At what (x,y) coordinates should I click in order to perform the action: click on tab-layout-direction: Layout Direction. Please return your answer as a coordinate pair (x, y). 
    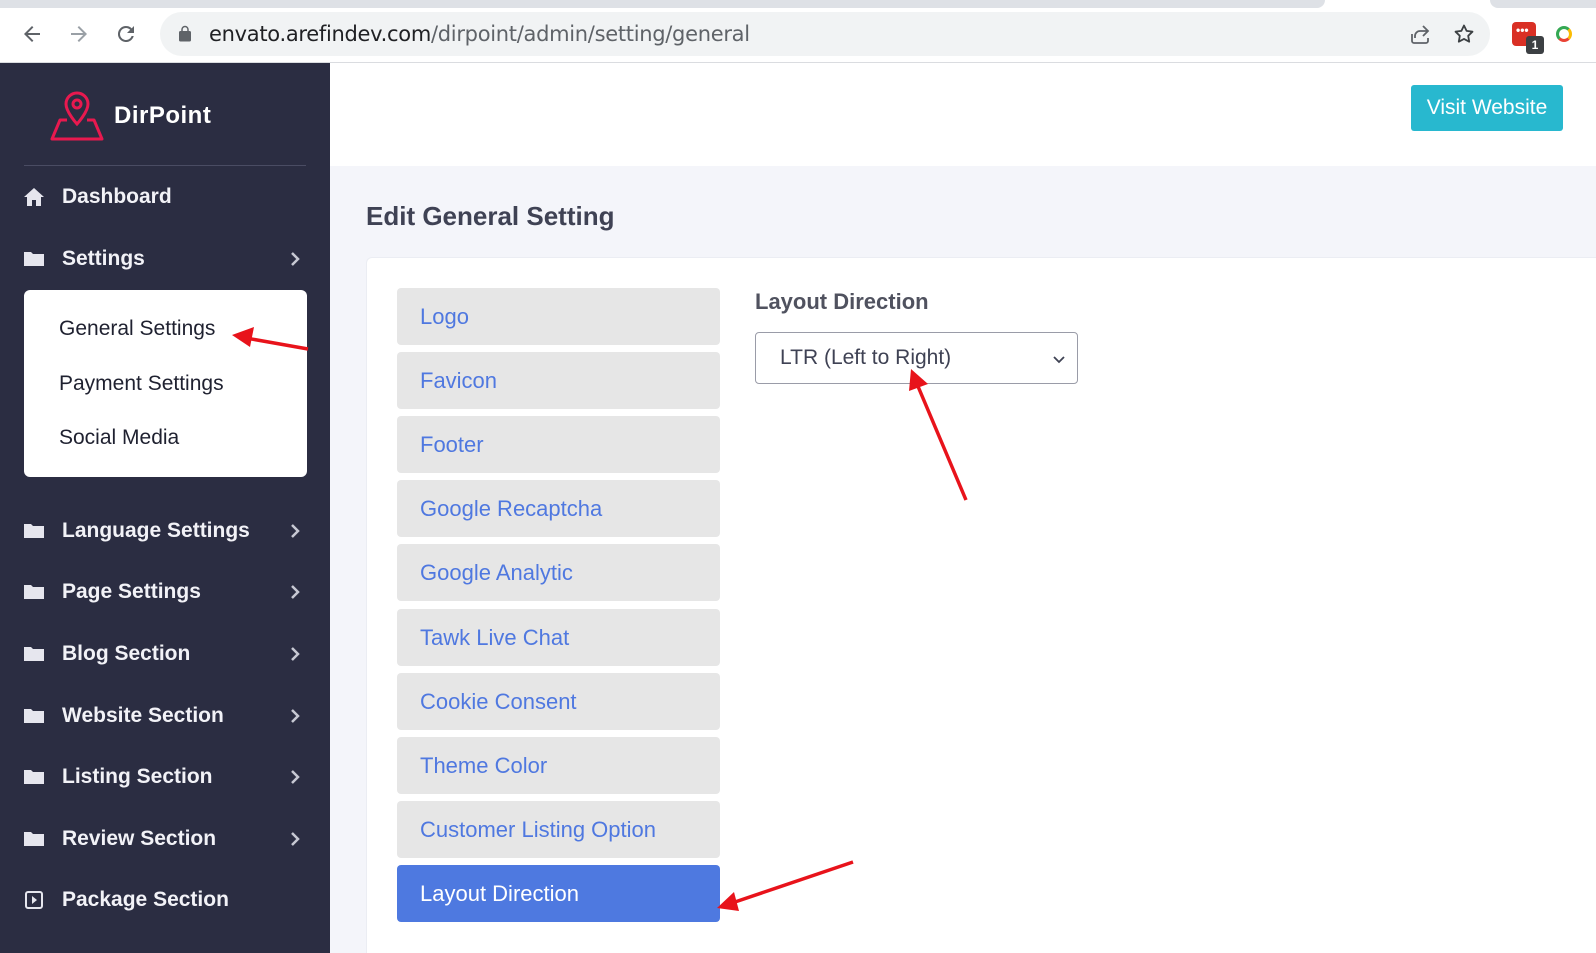
    Looking at the image, I should click on (558, 893).